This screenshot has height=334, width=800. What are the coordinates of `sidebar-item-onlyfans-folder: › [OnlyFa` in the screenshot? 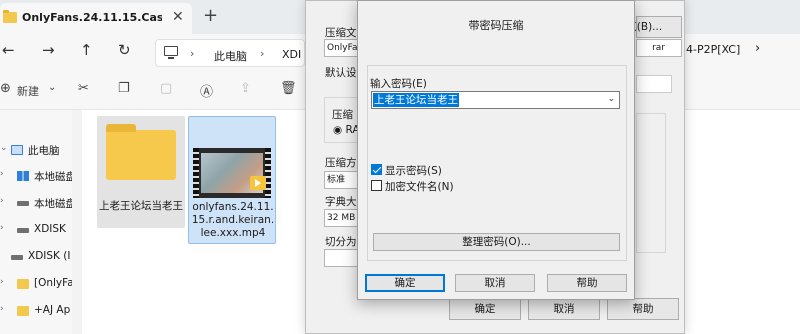 It's located at (36, 285).